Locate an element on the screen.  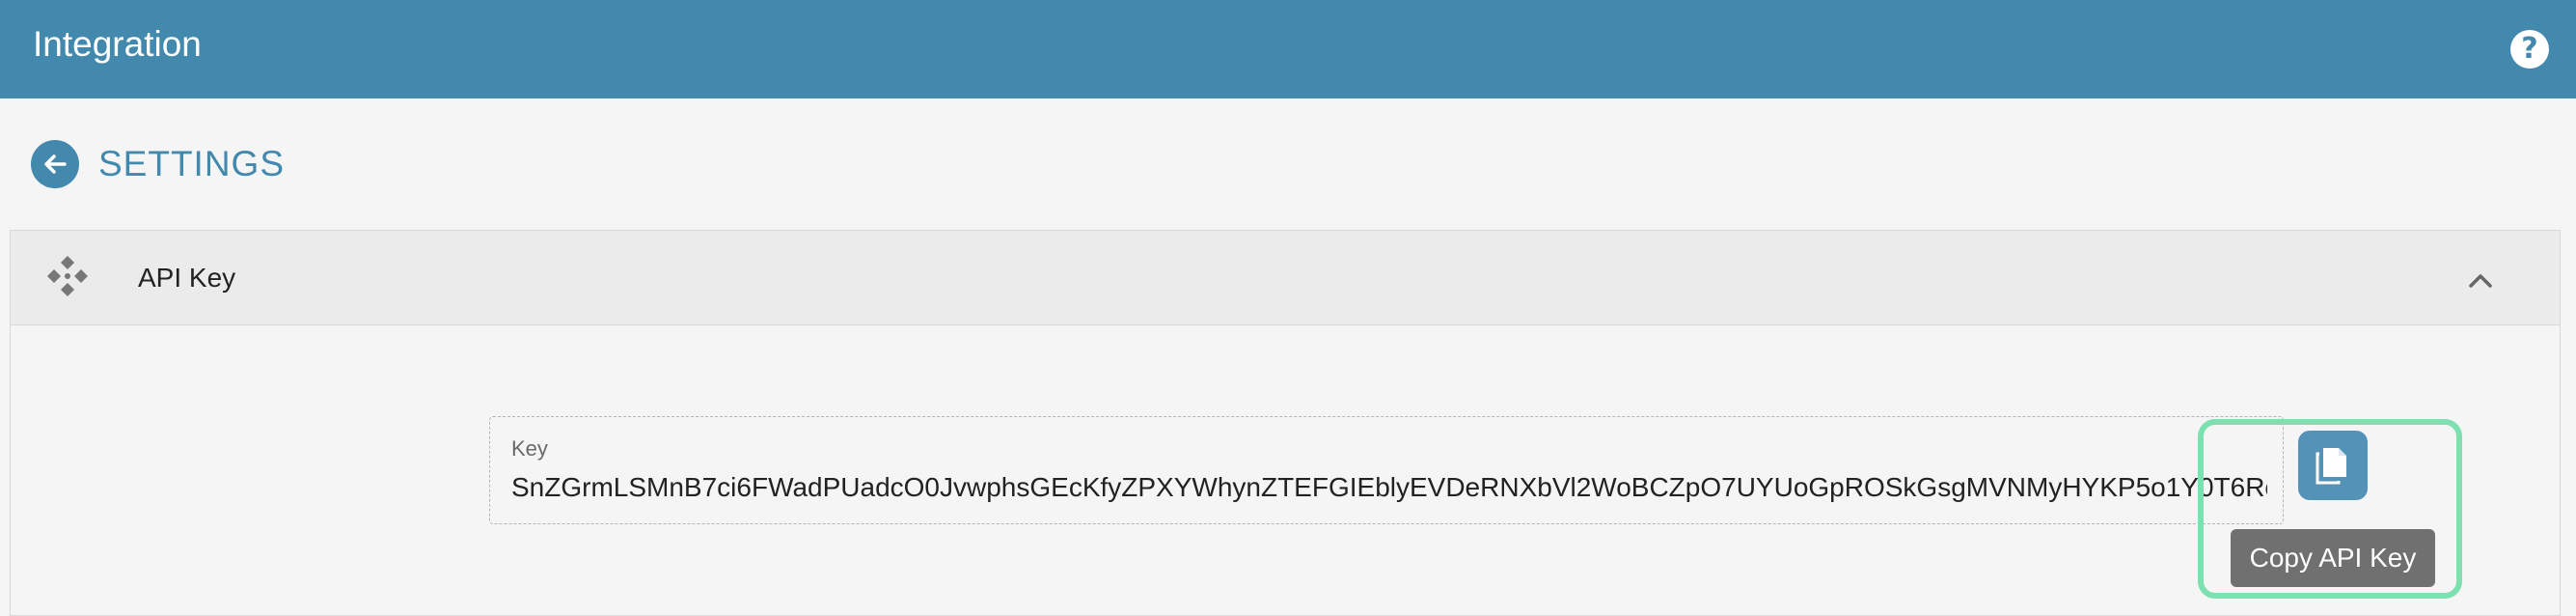
panel-title: API Key is located at coordinates (187, 278).